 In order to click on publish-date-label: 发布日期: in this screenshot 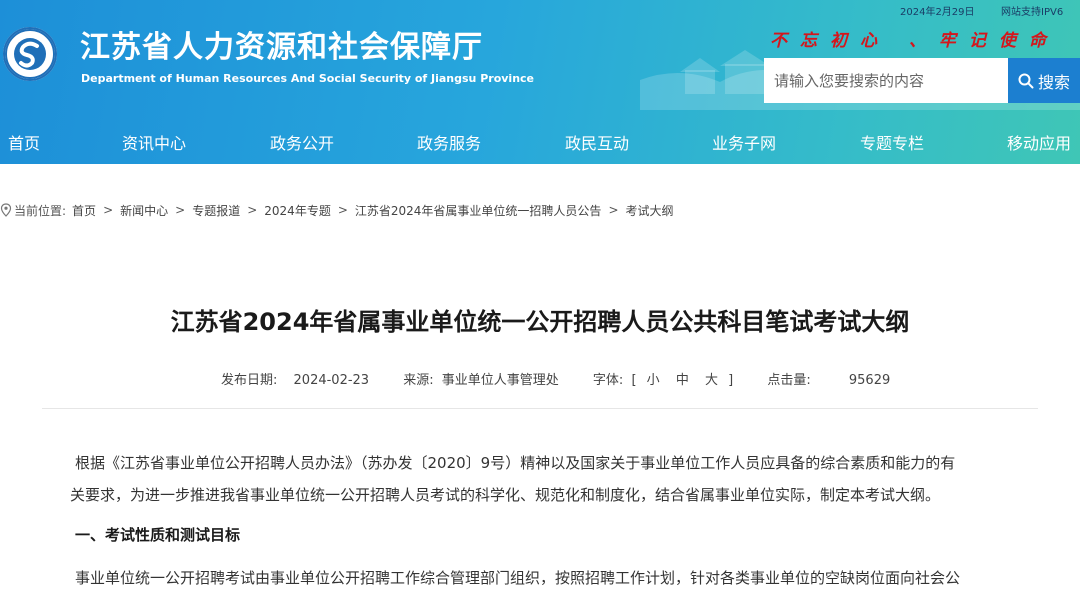, I will do `click(249, 380)`.